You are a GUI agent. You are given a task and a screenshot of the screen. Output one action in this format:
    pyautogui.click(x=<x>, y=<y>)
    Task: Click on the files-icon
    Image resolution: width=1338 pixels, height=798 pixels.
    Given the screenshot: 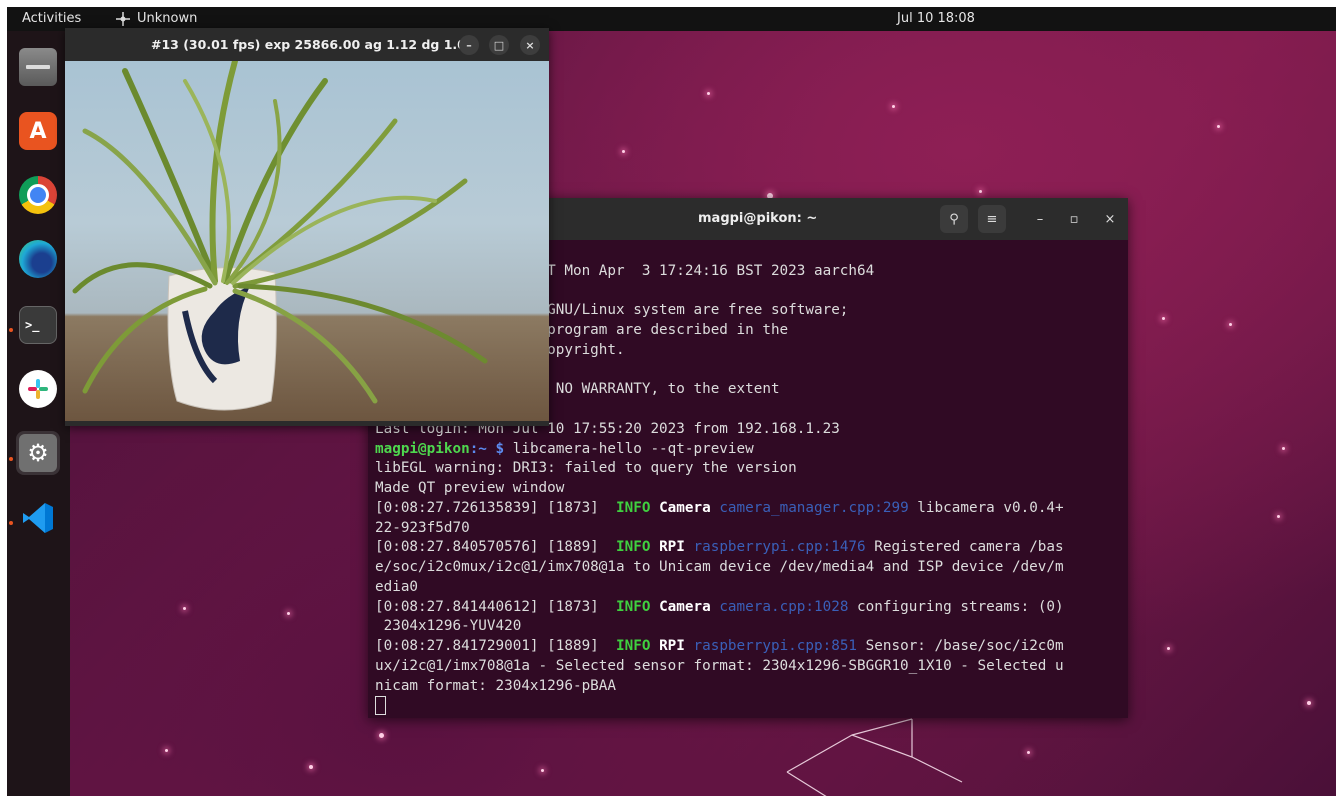 What is the action you would take?
    pyautogui.click(x=38, y=67)
    